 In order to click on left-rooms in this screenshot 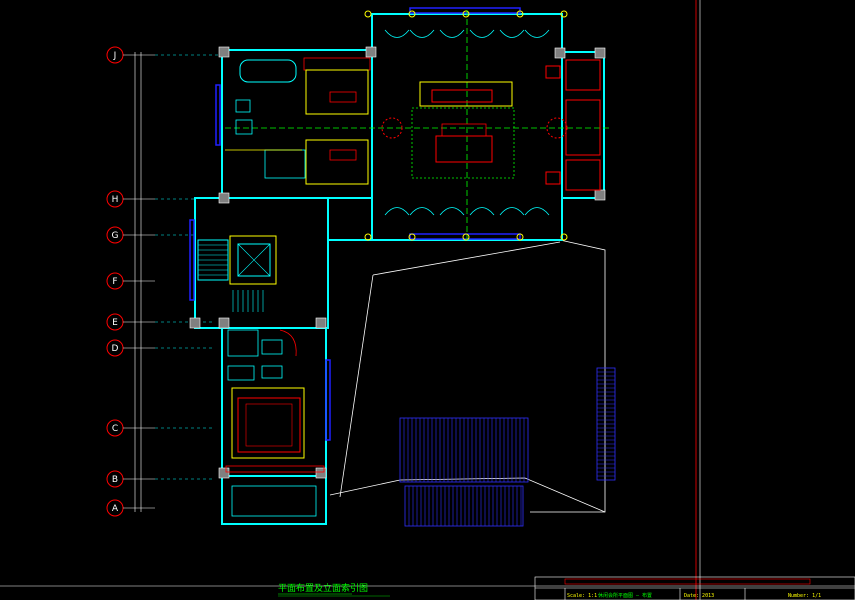, I will do `click(298, 121)`.